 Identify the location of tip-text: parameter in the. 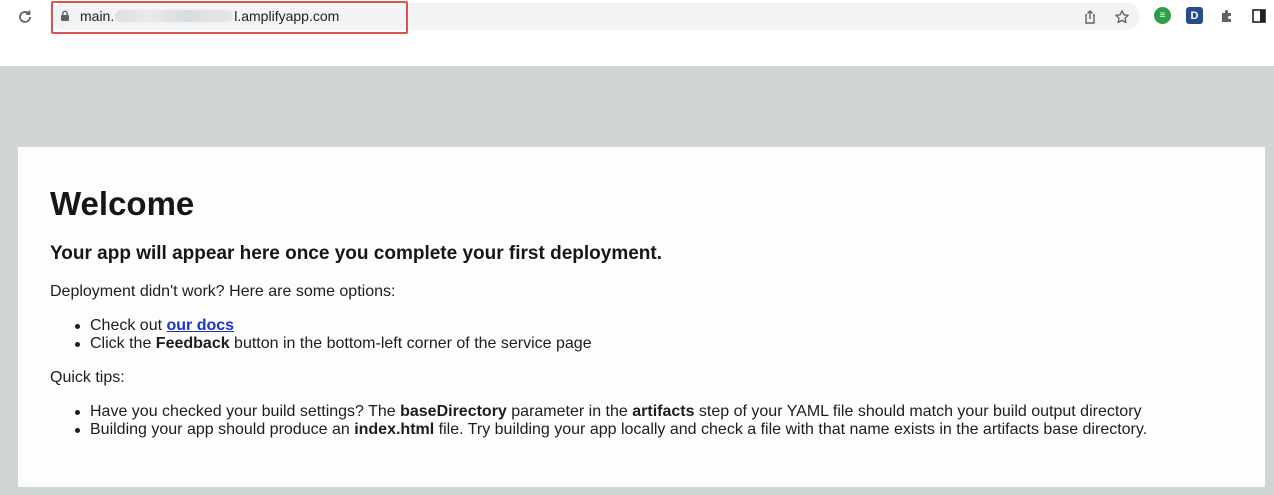
(569, 411).